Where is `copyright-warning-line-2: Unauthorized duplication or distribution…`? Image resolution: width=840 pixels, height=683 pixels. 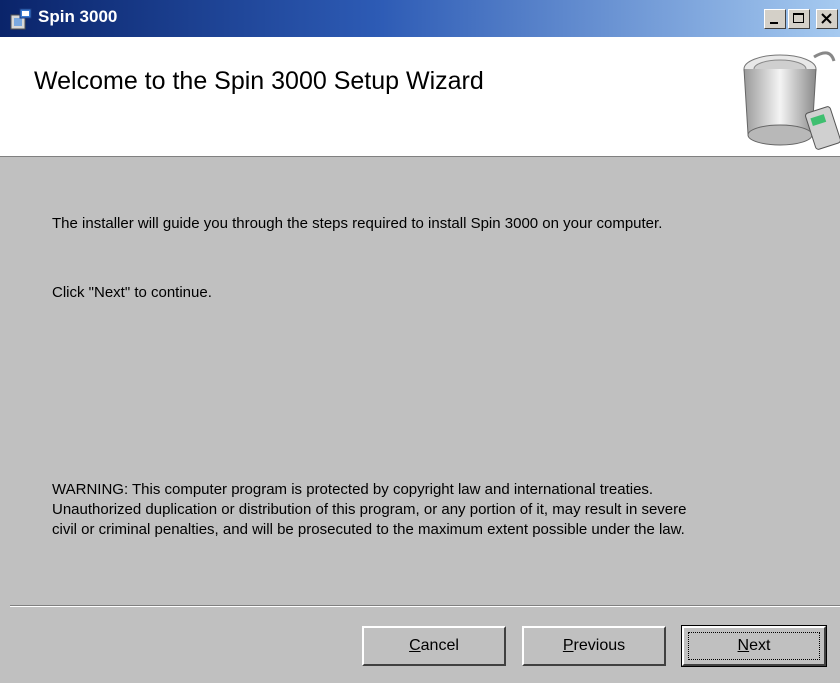 copyright-warning-line-2: Unauthorized duplication or distribution… is located at coordinates (369, 509).